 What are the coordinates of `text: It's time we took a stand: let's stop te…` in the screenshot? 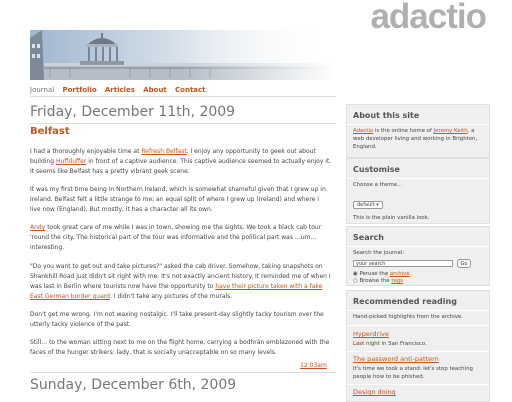 It's located at (413, 369).